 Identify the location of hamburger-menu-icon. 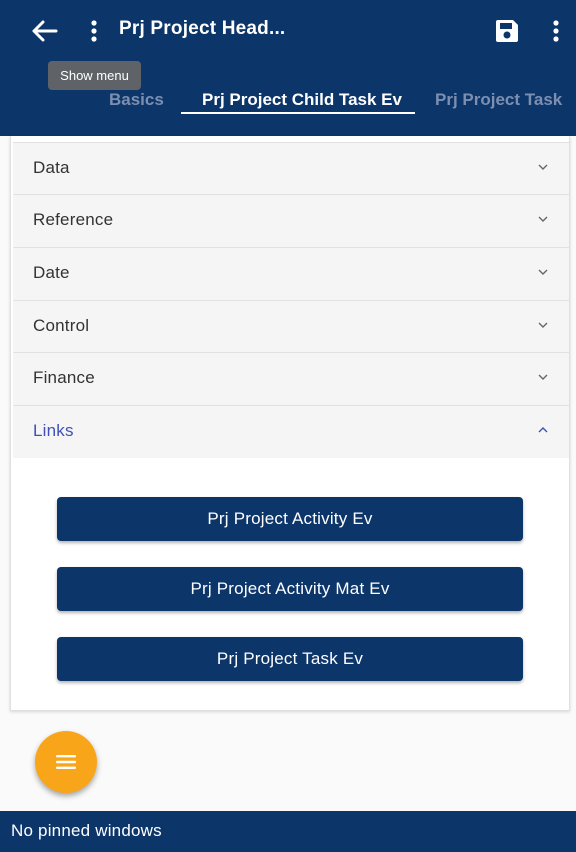
(66, 762).